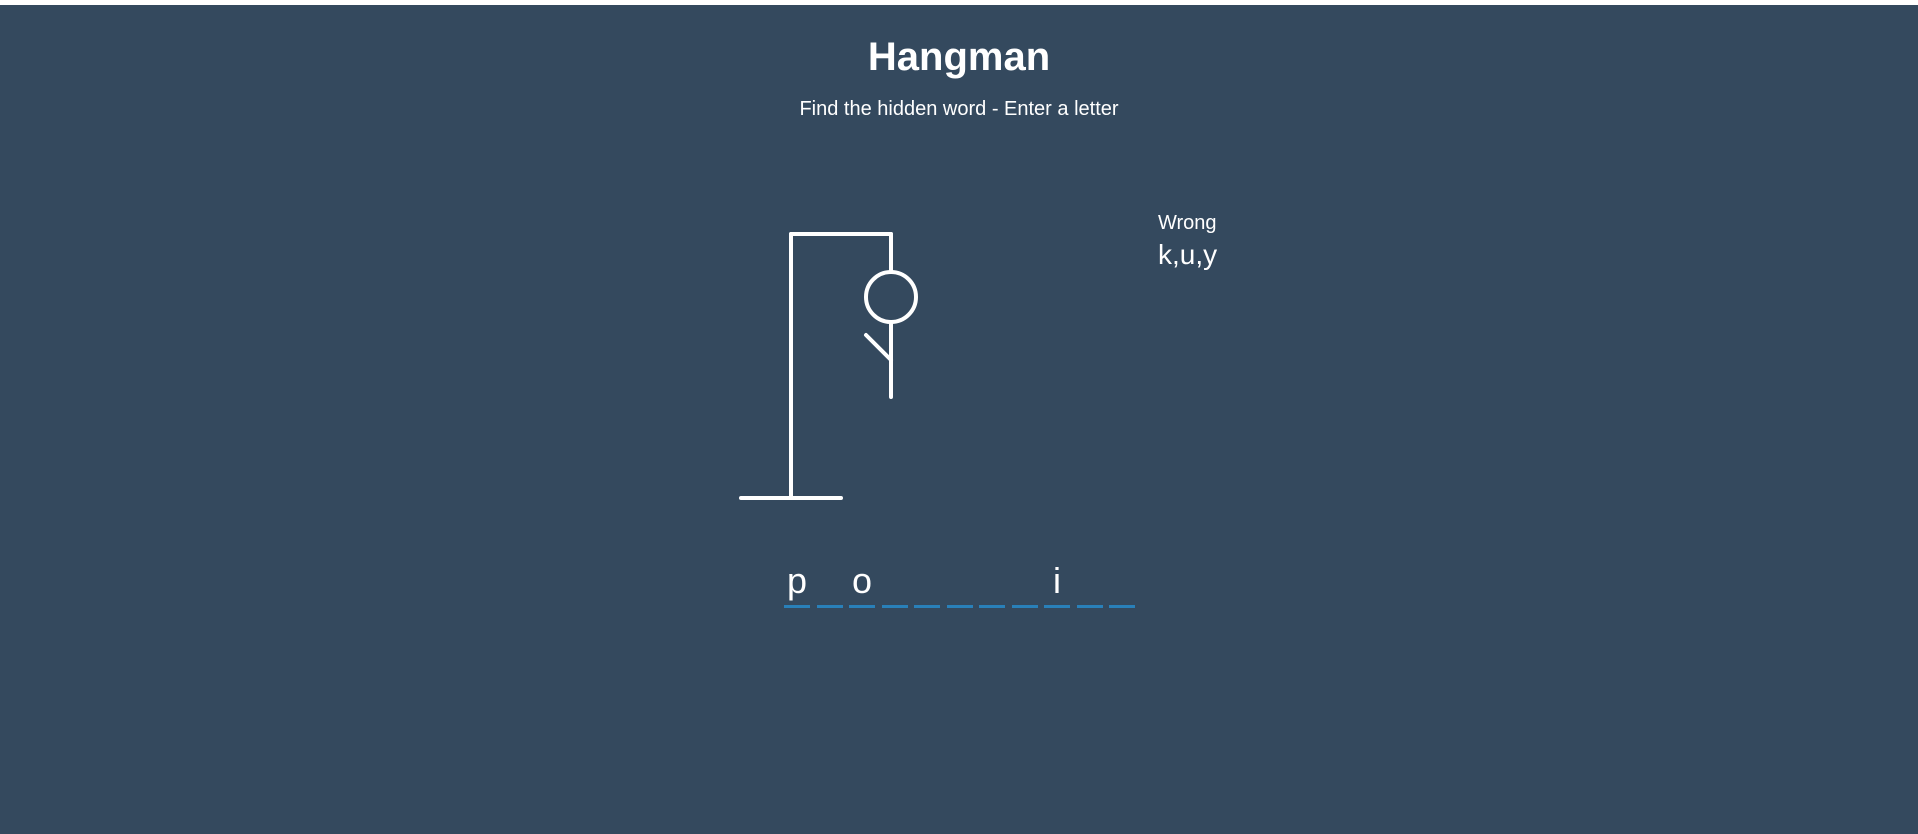 This screenshot has height=834, width=1918. Describe the element at coordinates (878, 347) in the screenshot. I see `hangman-left-arm` at that location.